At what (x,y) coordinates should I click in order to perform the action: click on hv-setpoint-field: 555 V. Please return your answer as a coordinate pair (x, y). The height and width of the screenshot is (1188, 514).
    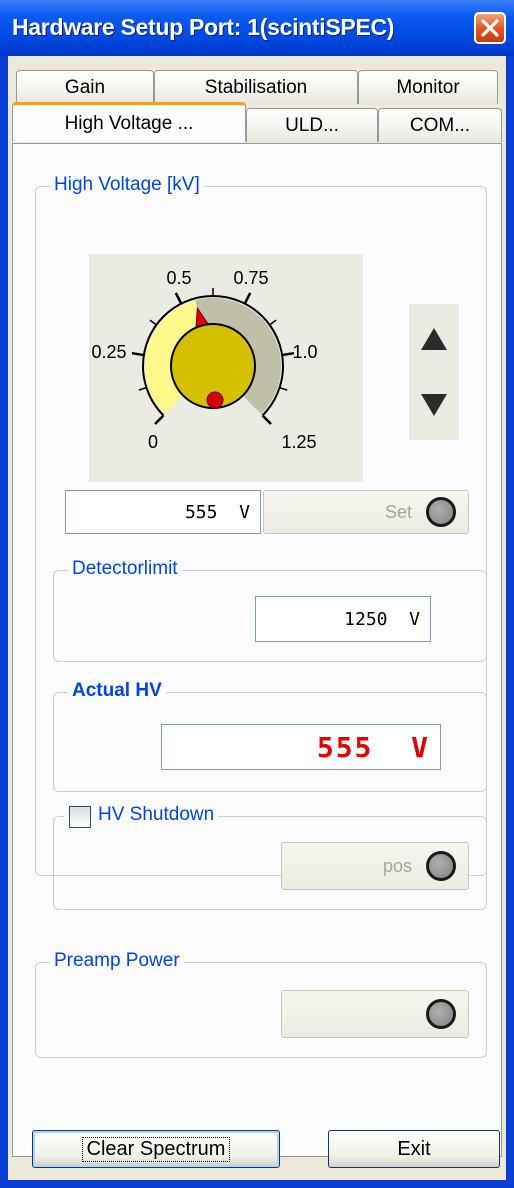
    Looking at the image, I should click on (163, 512).